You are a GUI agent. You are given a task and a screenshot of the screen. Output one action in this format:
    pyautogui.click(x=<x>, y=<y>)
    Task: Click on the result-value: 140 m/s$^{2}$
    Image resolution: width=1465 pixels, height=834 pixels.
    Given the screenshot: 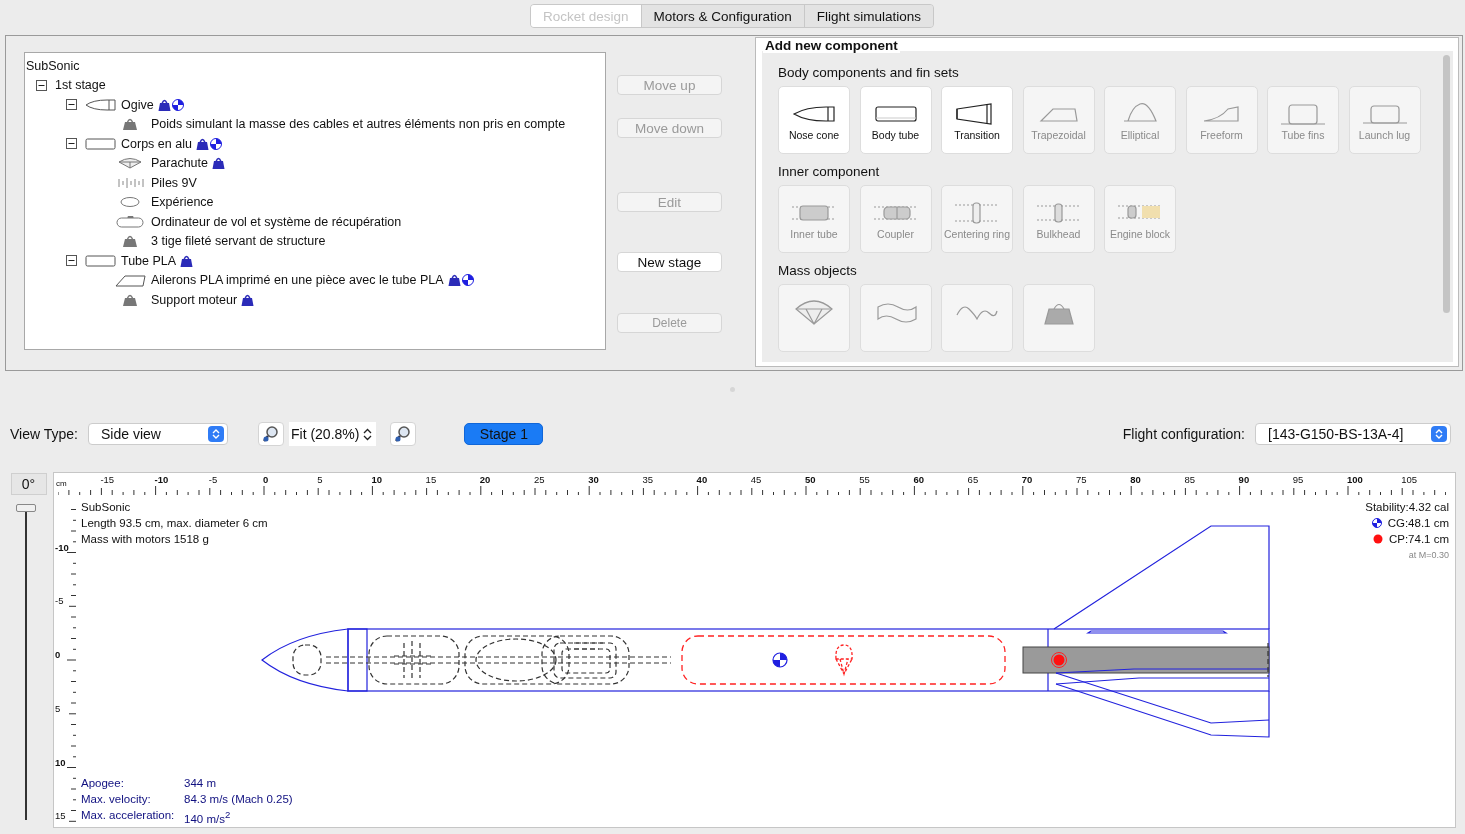 What is the action you would take?
    pyautogui.click(x=207, y=817)
    